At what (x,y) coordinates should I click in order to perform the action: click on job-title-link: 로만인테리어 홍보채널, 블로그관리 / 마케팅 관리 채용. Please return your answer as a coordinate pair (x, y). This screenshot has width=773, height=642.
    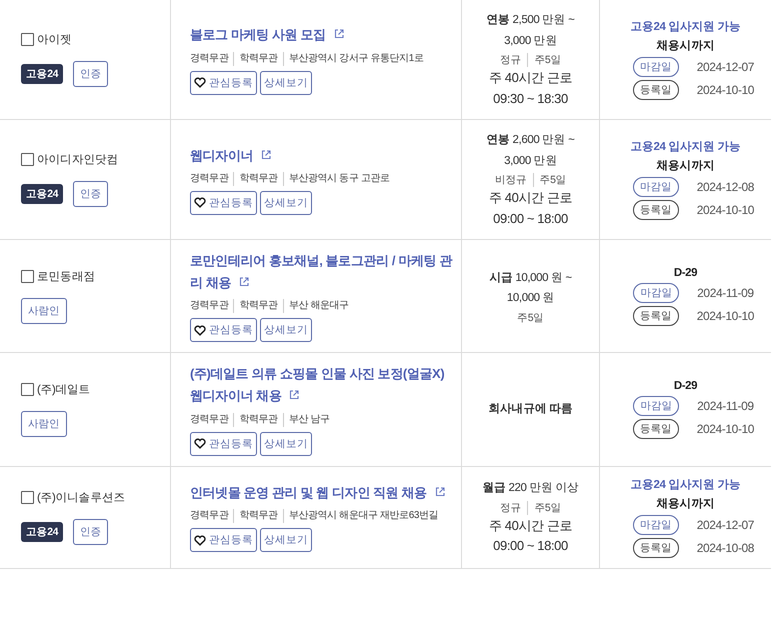
    Looking at the image, I should click on (322, 272).